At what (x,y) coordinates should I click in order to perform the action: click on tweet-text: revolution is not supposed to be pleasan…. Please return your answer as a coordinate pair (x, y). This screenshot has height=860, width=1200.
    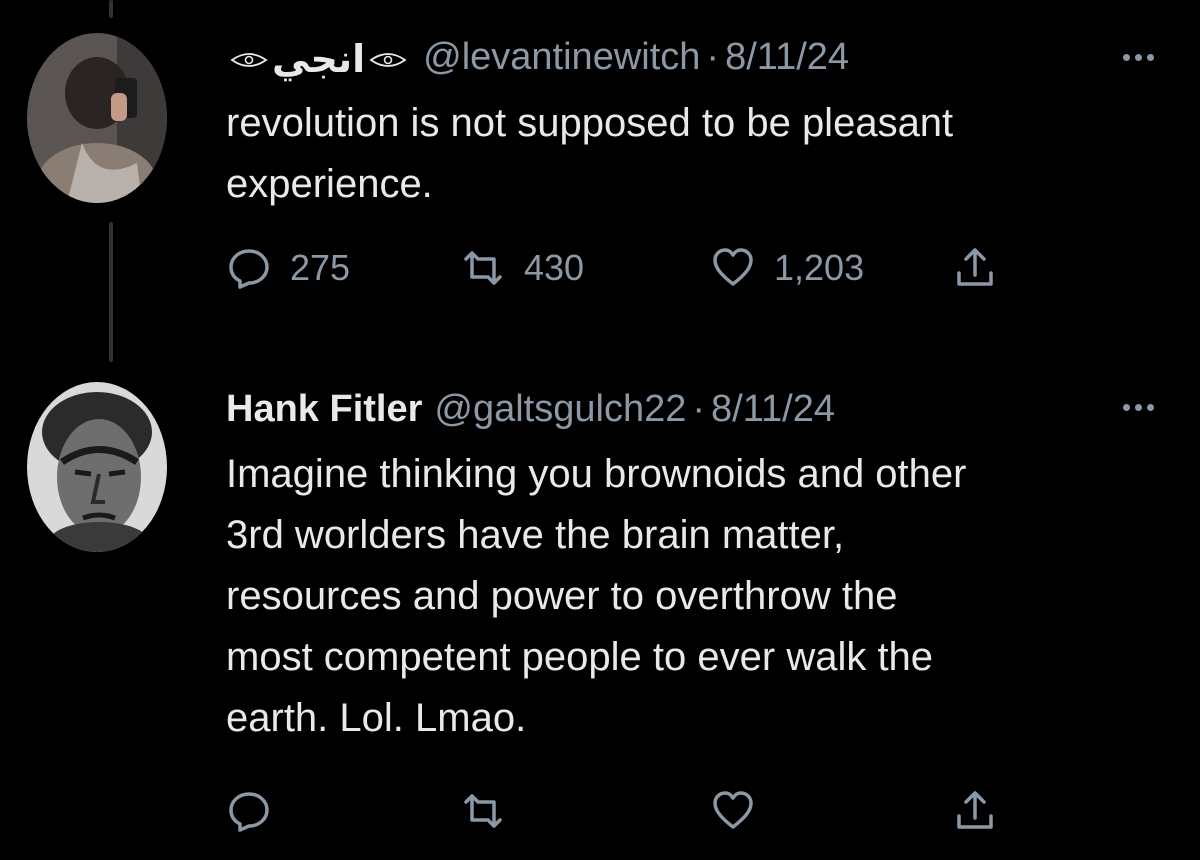
    Looking at the image, I should click on (691, 154).